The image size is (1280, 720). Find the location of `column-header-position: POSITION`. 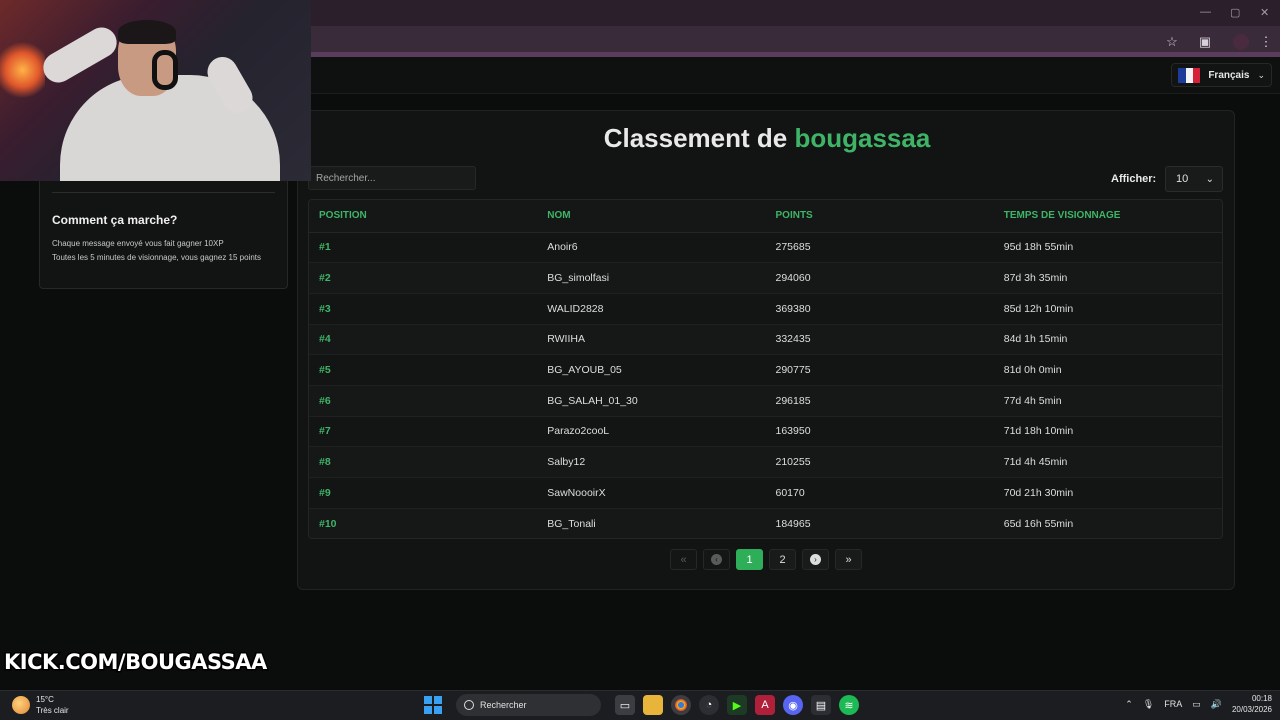

column-header-position: POSITION is located at coordinates (423, 216).